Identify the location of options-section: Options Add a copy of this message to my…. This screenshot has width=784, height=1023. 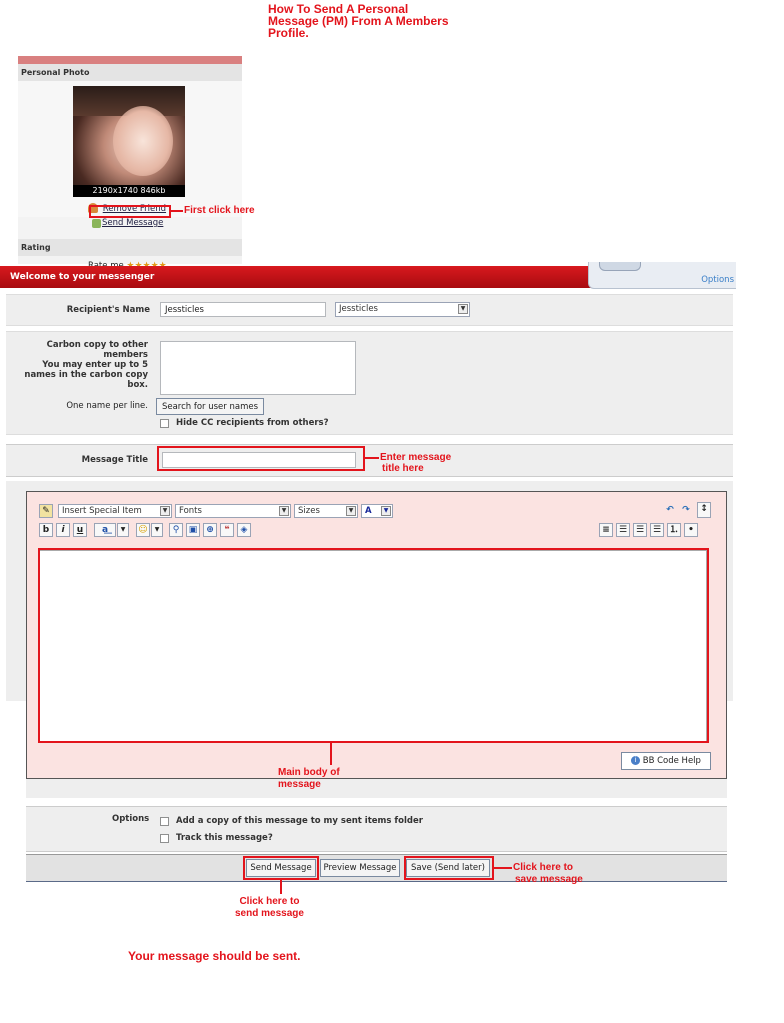
(376, 829).